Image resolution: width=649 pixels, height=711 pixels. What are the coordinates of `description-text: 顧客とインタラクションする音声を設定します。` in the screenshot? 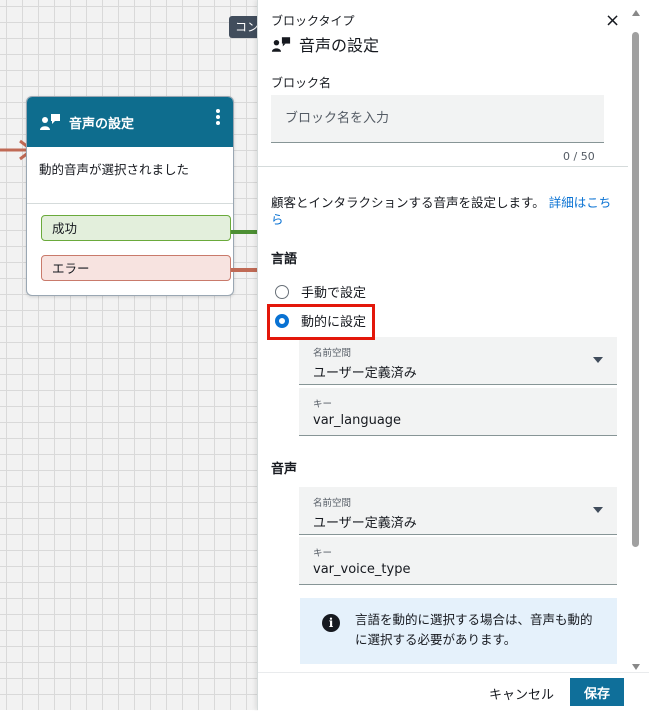 It's located at (408, 202).